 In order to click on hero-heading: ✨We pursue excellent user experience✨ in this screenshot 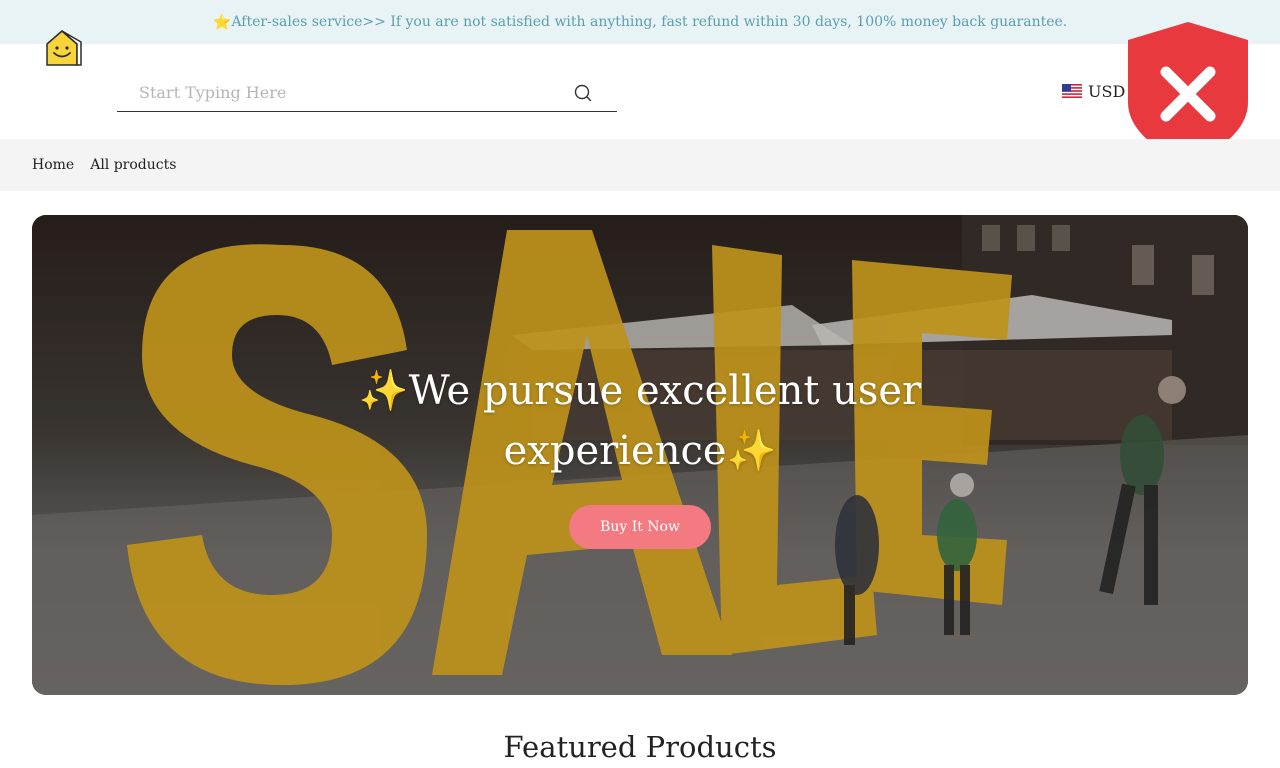, I will do `click(640, 421)`.